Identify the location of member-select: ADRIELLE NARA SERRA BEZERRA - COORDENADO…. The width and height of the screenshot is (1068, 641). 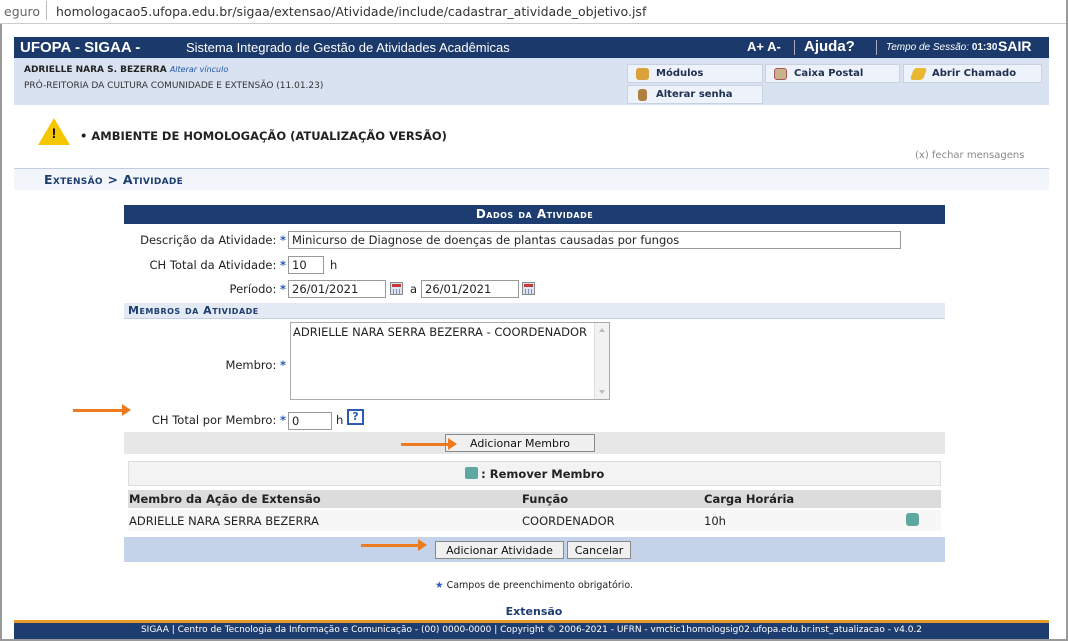
(450, 361).